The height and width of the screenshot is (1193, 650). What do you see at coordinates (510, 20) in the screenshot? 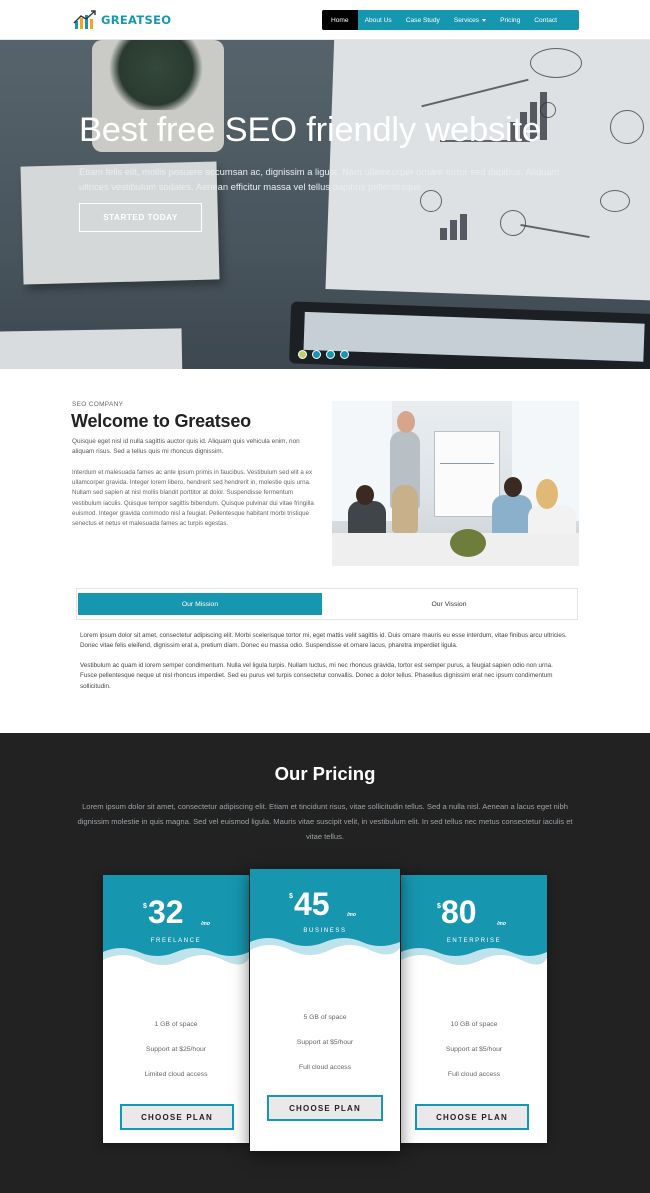
I see `nav-item-pricing: Pricing` at bounding box center [510, 20].